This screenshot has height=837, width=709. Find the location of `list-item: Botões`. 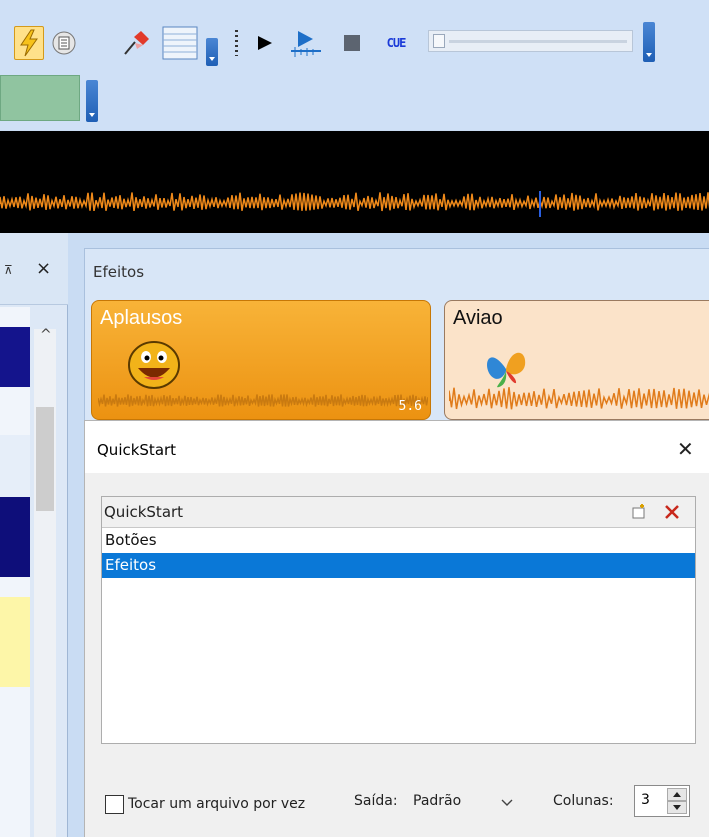

list-item: Botões is located at coordinates (398, 540).